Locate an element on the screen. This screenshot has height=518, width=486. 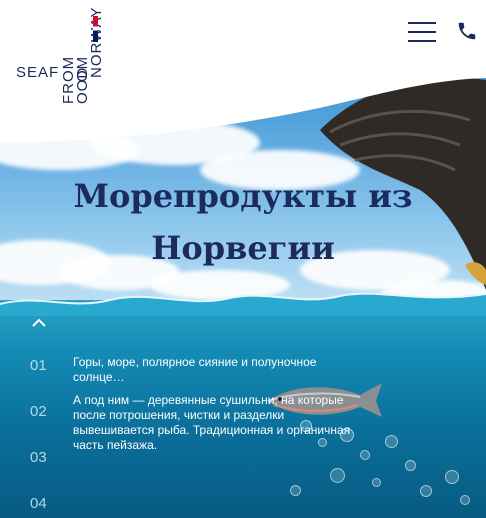
slide-number-04: 04 is located at coordinates (38, 503).